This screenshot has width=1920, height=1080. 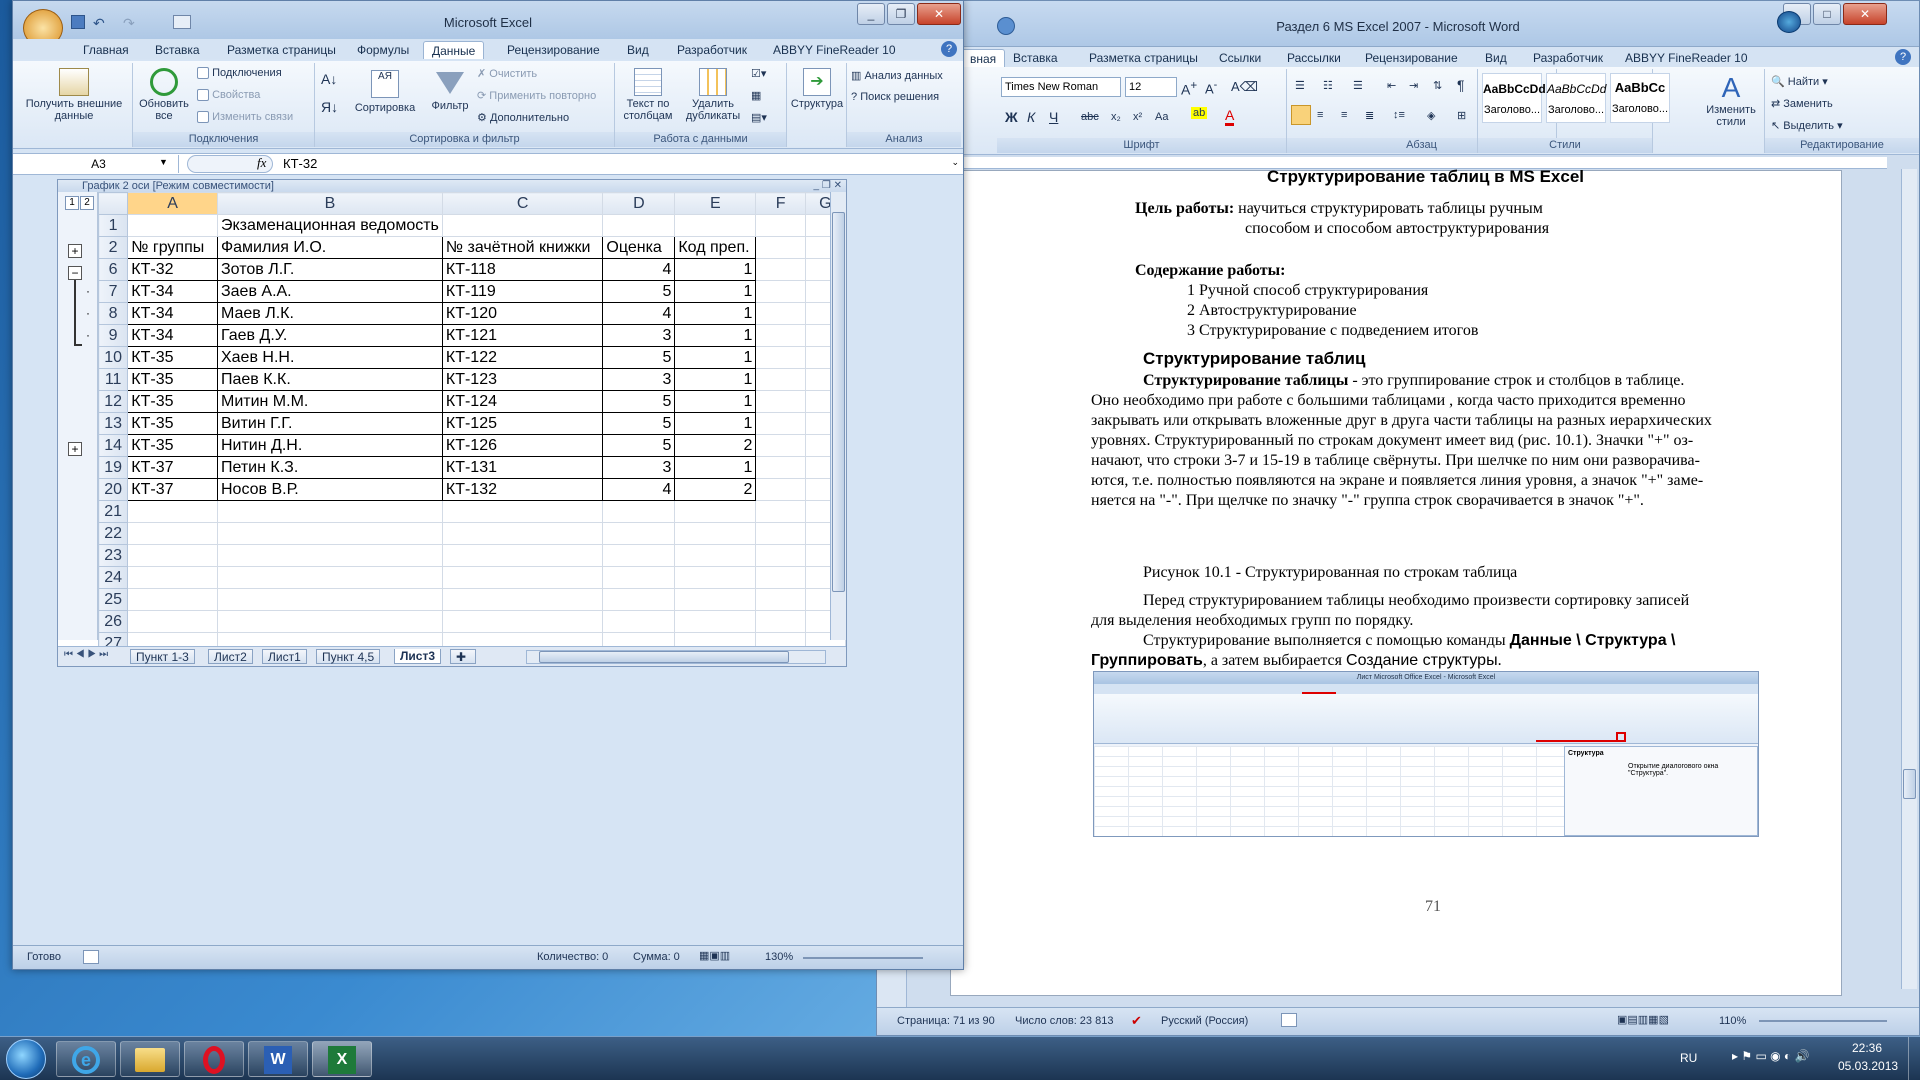 What do you see at coordinates (113, 379) in the screenshot?
I see `row-header: 11` at bounding box center [113, 379].